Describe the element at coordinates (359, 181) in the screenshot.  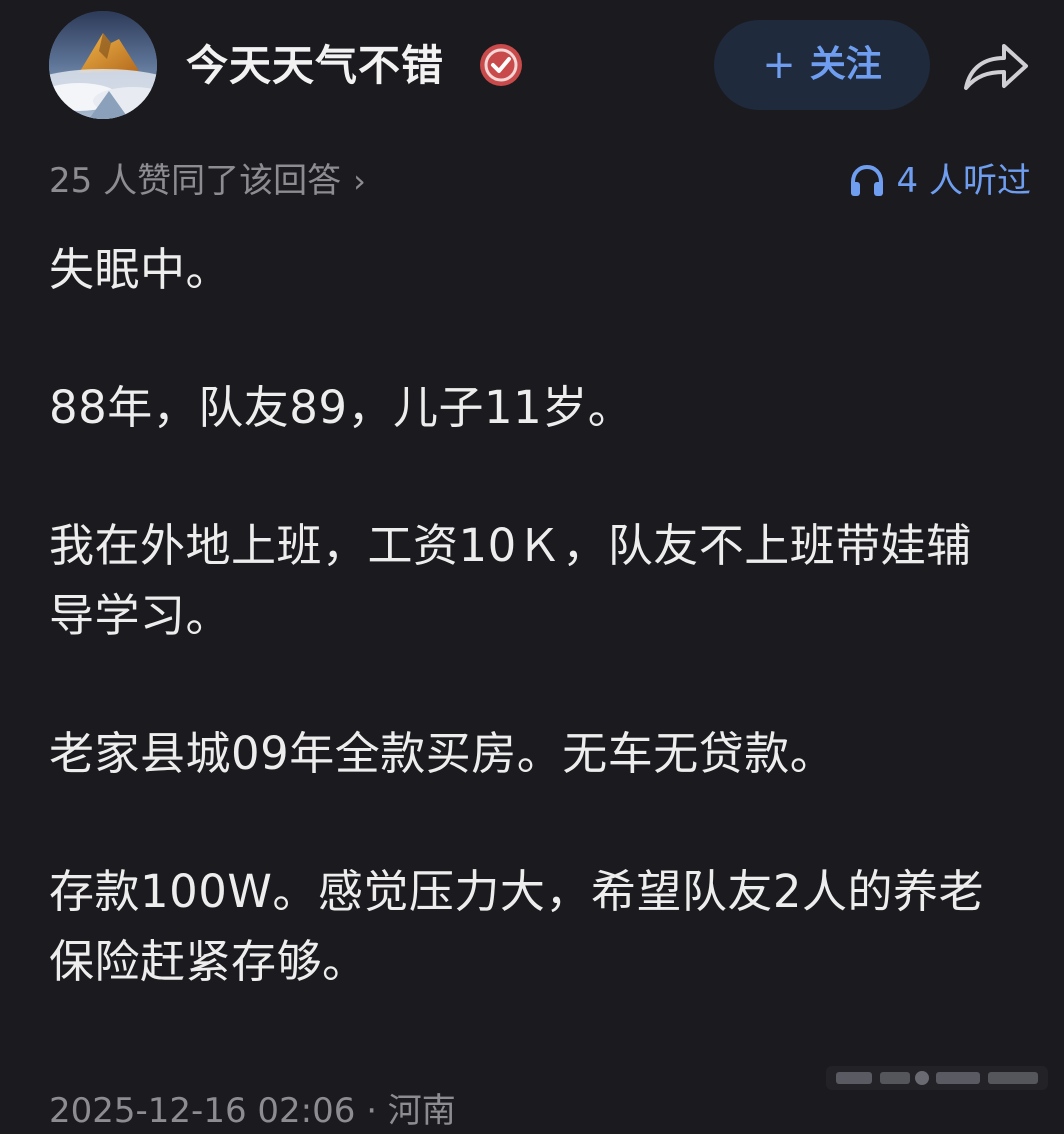
I see `chevron-right-icon: ›` at that location.